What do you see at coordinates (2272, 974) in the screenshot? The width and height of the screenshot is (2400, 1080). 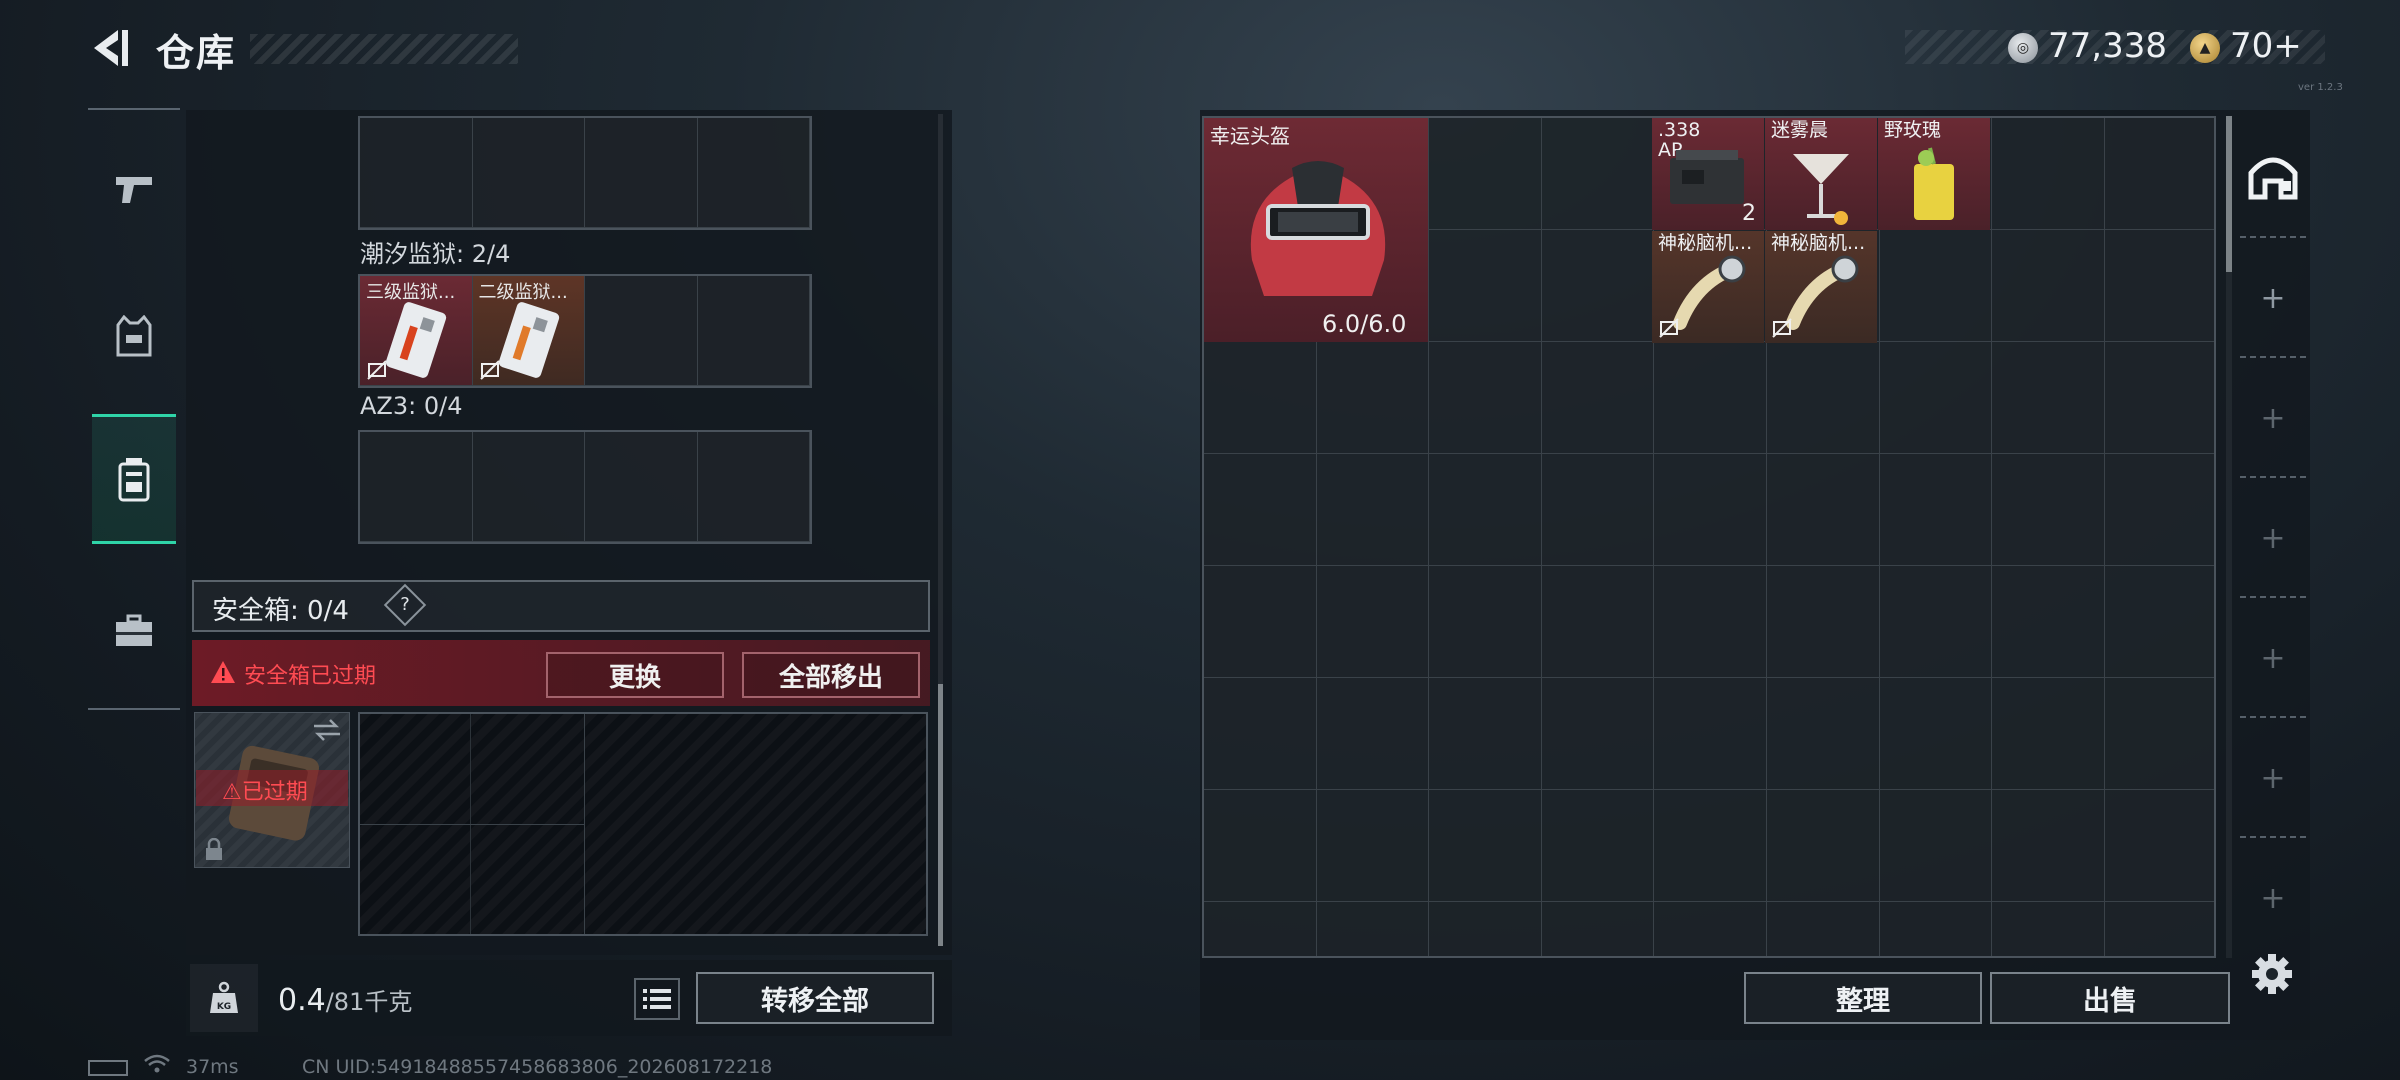 I see `gear-icon` at bounding box center [2272, 974].